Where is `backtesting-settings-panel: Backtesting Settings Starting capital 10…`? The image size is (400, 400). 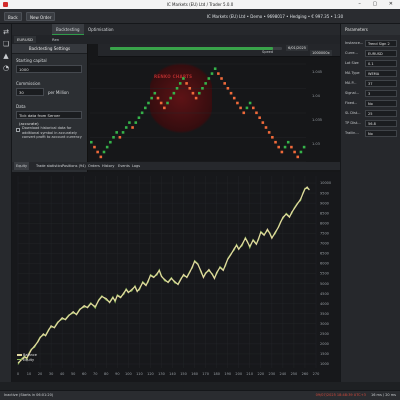
backtesting-settings-panel: Backtesting Settings Starting capital 10… is located at coordinates (50, 108).